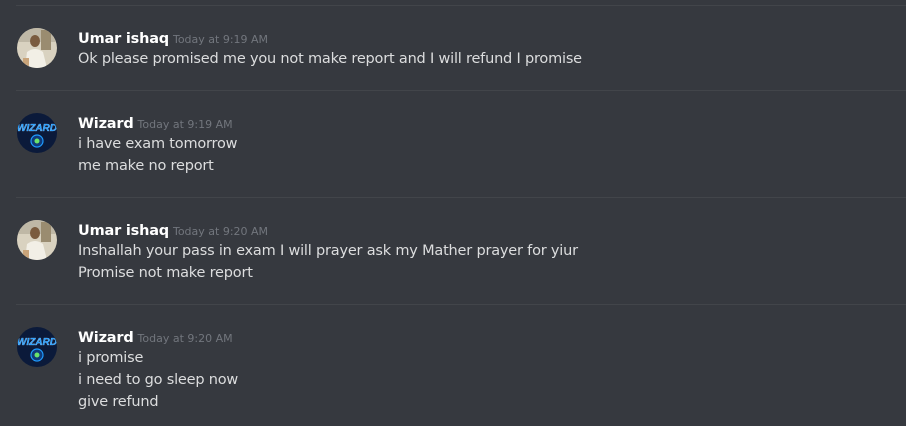  I want to click on message-text: i promise, so click(111, 358).